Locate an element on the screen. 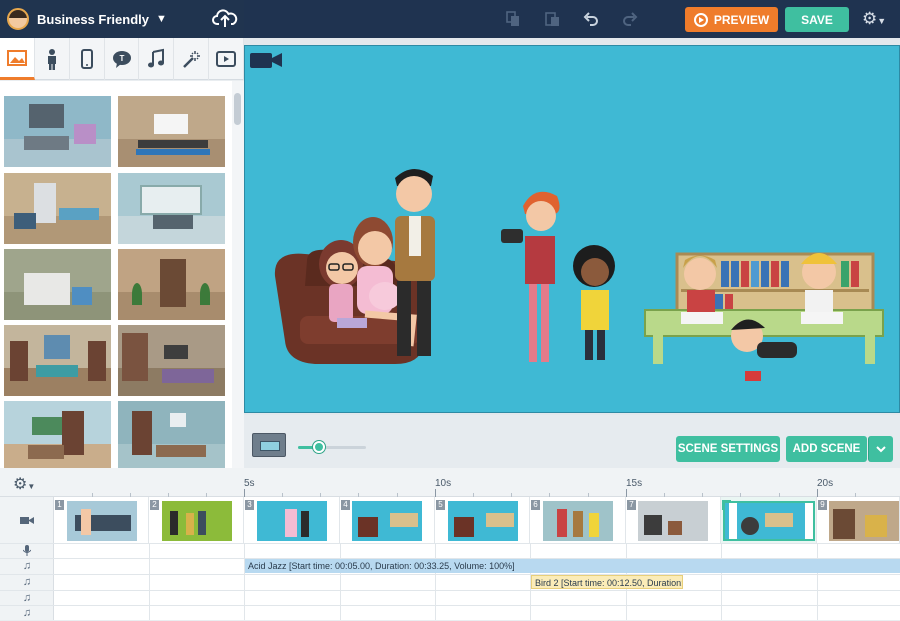  preview-button: PREVIEW is located at coordinates (731, 19).